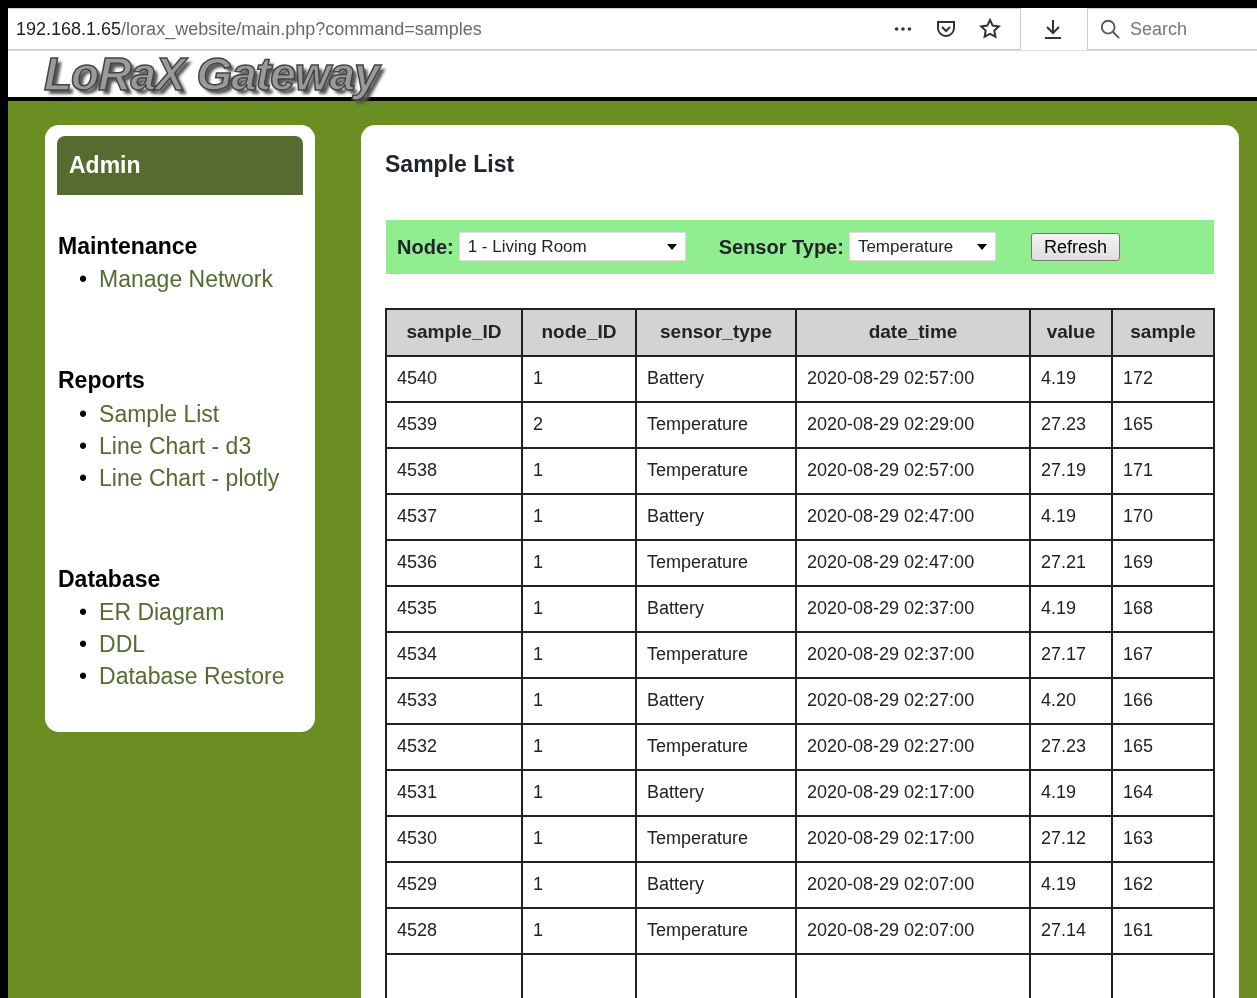 This screenshot has width=1257, height=998. Describe the element at coordinates (454, 378) in the screenshot. I see `table-cell: 4540` at that location.